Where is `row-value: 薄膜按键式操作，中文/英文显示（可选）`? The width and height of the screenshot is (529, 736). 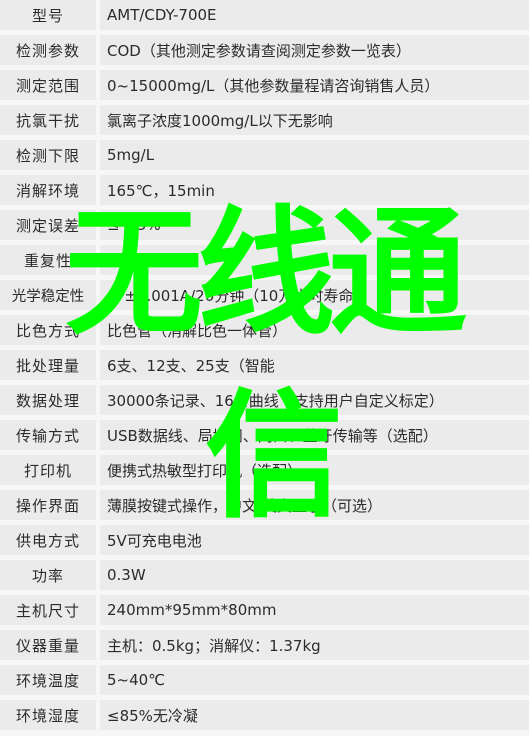 row-value: 薄膜按键式操作，中文/英文显示（可选） is located at coordinates (314, 505).